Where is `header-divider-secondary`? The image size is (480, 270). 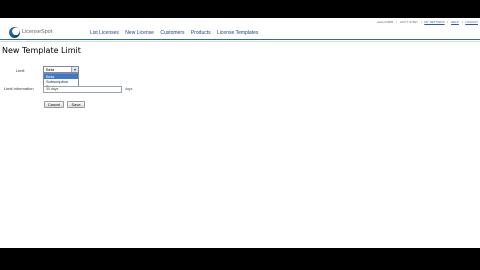 header-divider-secondary is located at coordinates (240, 41).